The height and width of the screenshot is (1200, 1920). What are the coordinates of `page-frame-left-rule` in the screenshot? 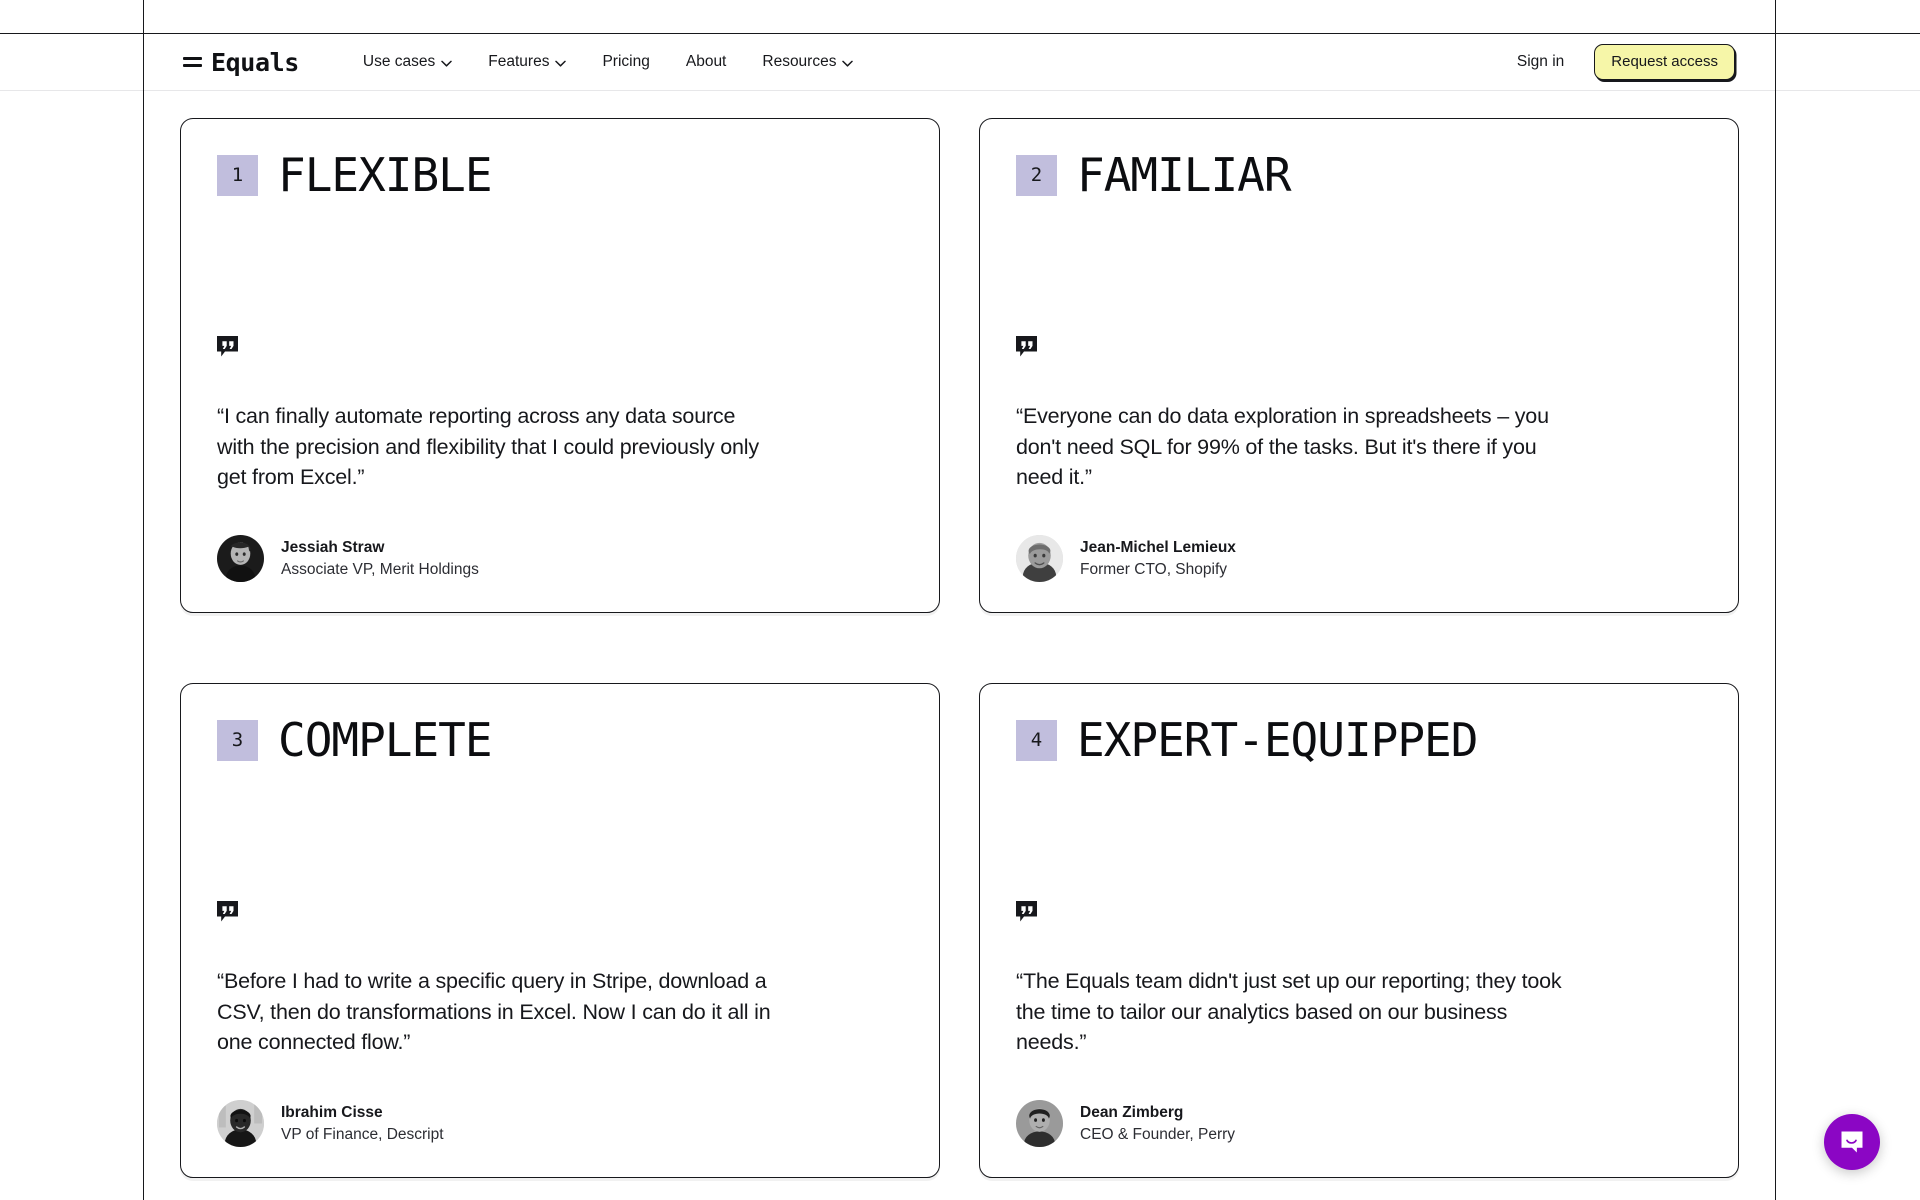 It's located at (143, 600).